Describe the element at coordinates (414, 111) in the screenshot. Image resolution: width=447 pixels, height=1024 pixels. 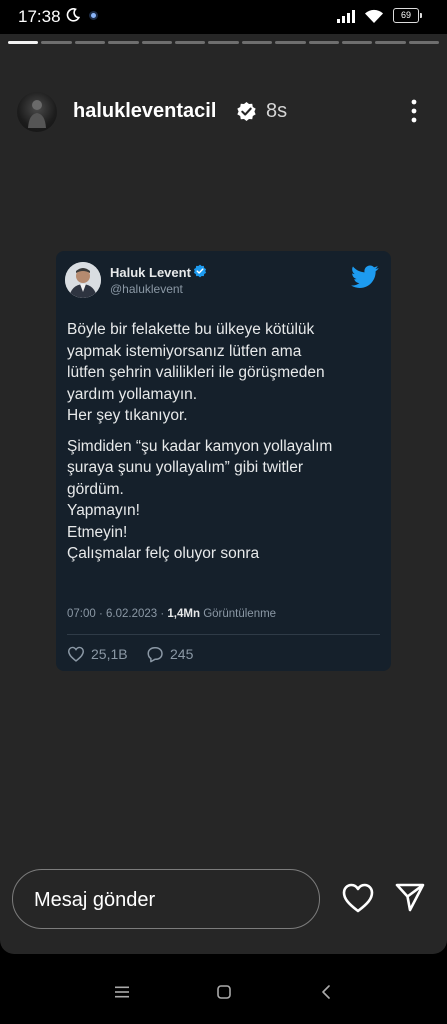
I see `more-vertical-icon` at that location.